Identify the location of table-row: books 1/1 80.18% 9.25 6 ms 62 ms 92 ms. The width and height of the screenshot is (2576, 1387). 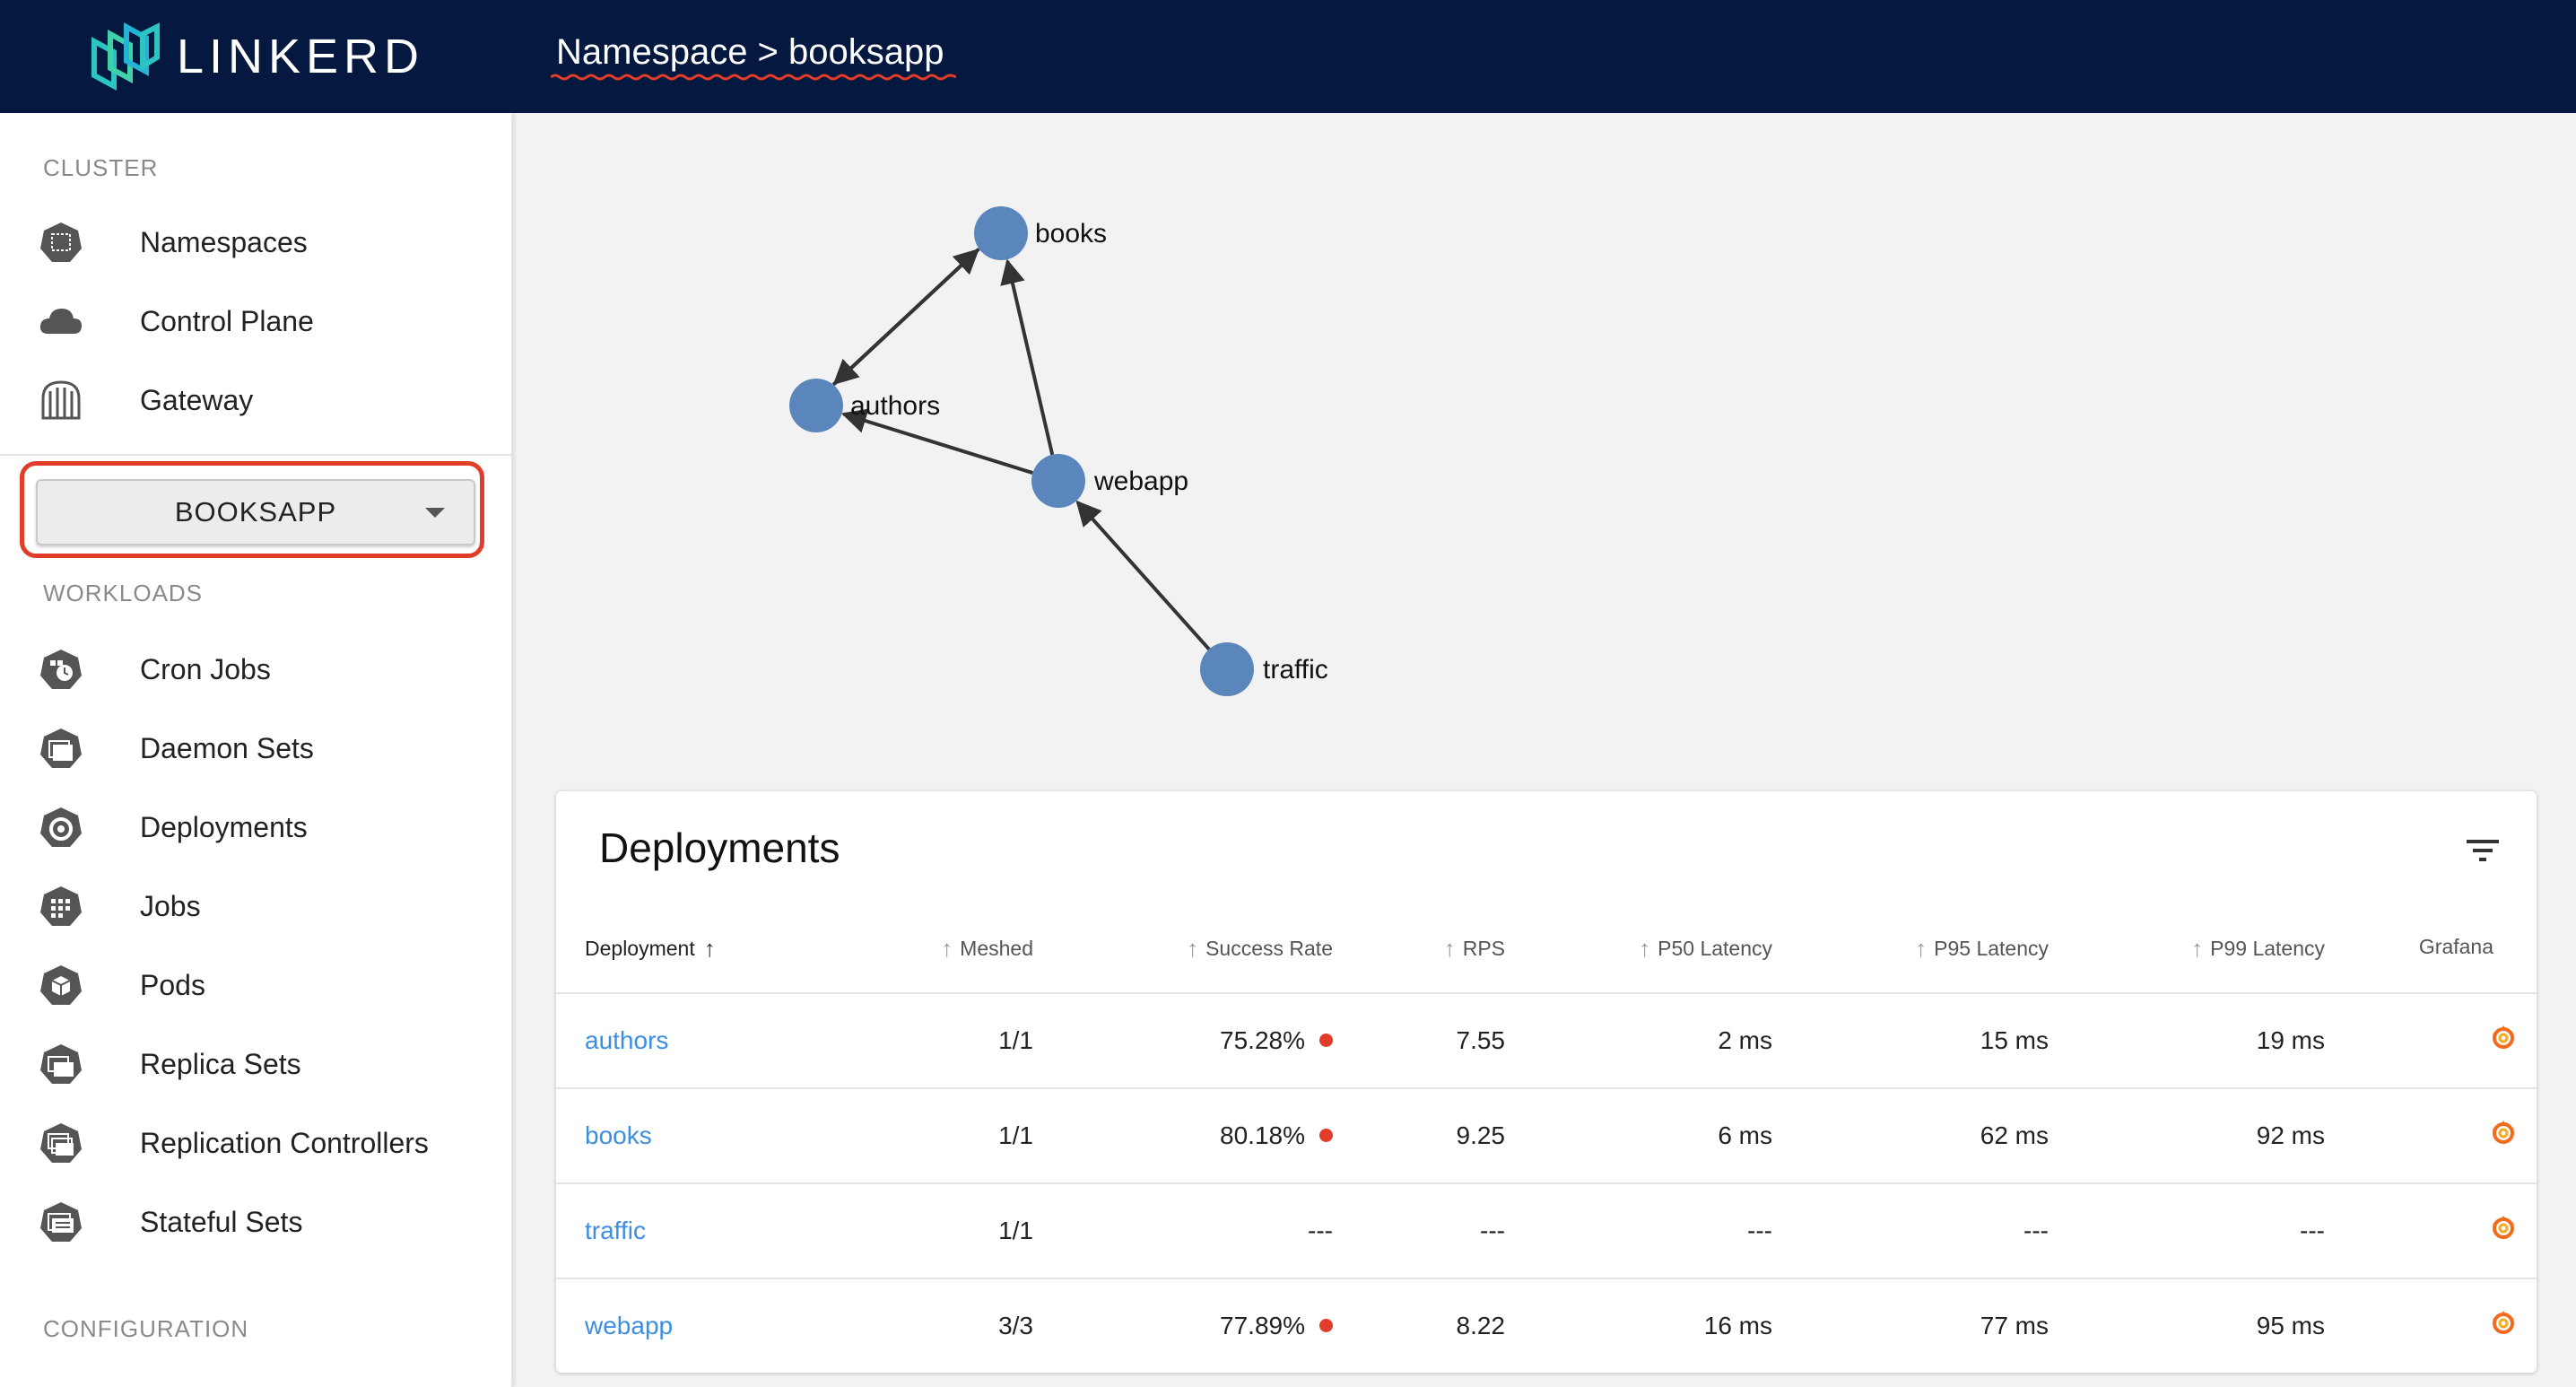
(1546, 1135).